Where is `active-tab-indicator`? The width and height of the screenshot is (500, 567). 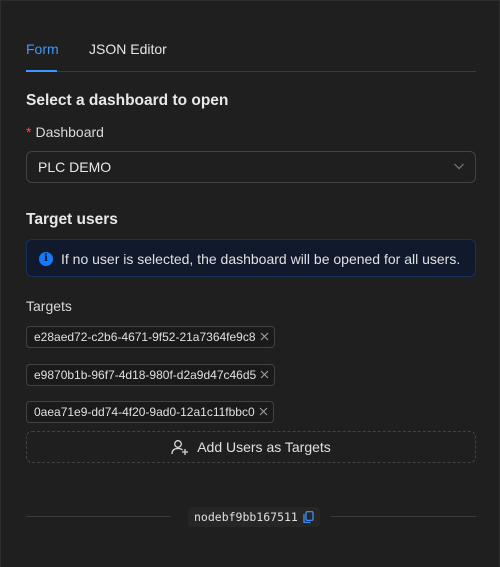 active-tab-indicator is located at coordinates (41, 71).